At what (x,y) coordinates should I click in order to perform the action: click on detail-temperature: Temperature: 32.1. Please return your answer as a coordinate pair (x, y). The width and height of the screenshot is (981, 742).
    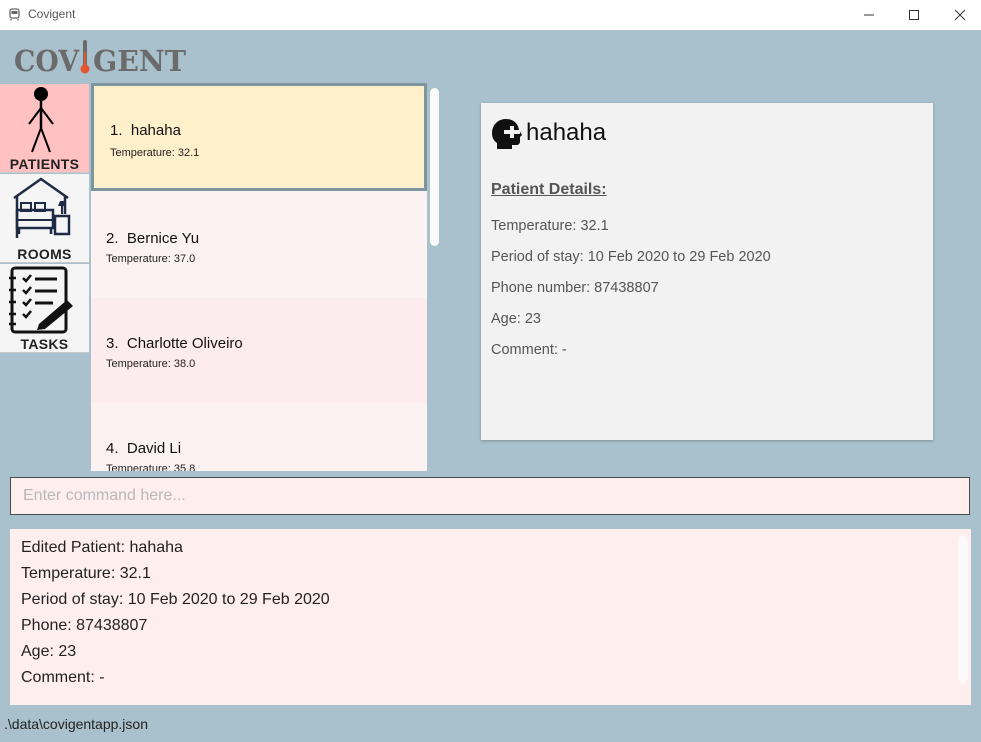
    Looking at the image, I should click on (550, 226).